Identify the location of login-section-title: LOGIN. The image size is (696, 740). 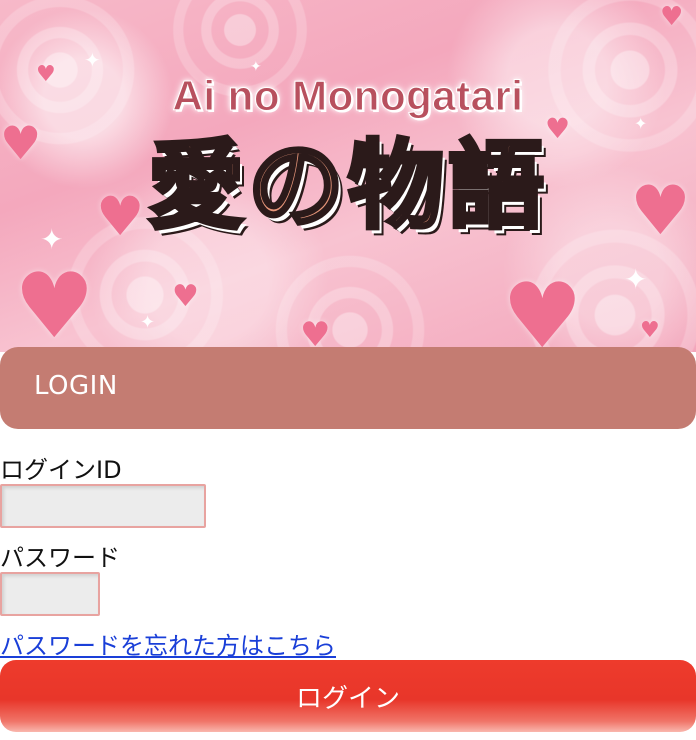
(76, 386).